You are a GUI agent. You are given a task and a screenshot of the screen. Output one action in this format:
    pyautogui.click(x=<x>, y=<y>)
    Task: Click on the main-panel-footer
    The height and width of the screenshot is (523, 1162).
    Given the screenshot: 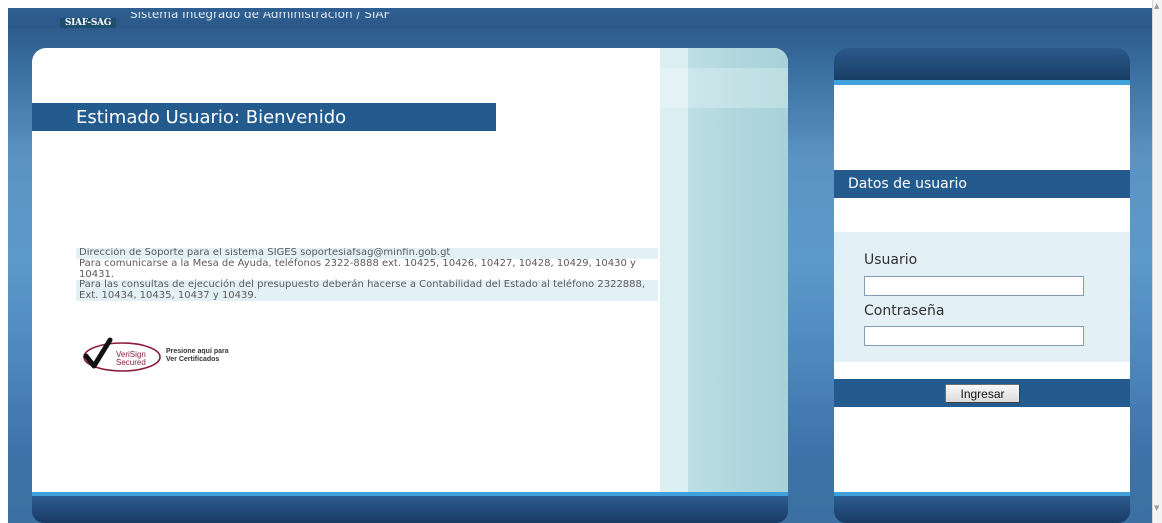 What is the action you would take?
    pyautogui.click(x=410, y=509)
    